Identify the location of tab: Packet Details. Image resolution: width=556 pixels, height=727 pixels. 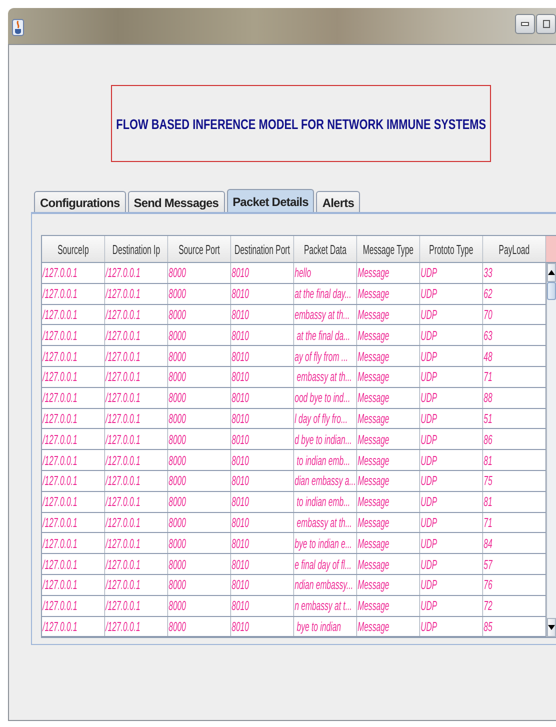
(270, 201).